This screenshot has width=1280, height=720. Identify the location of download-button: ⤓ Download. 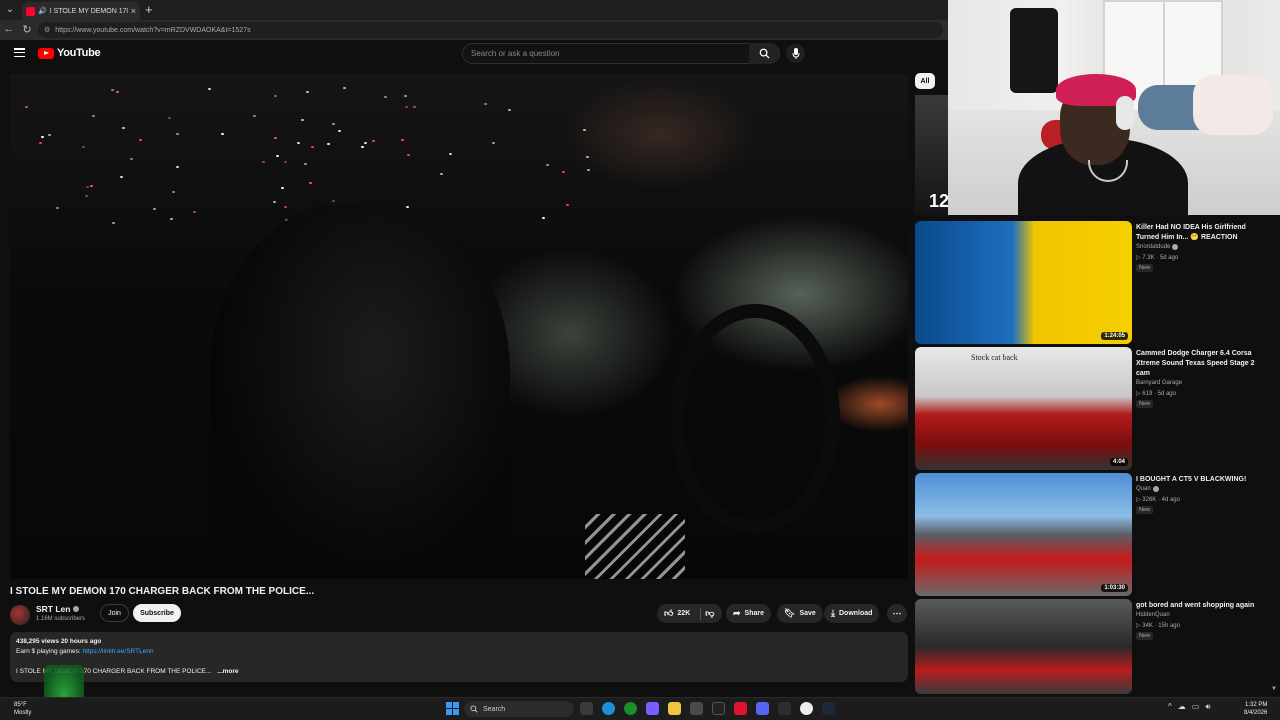
(852, 613).